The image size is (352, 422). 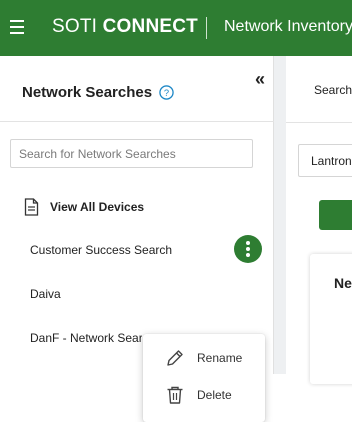 I want to click on saved-search-item: Customer Success Search, so click(x=101, y=250).